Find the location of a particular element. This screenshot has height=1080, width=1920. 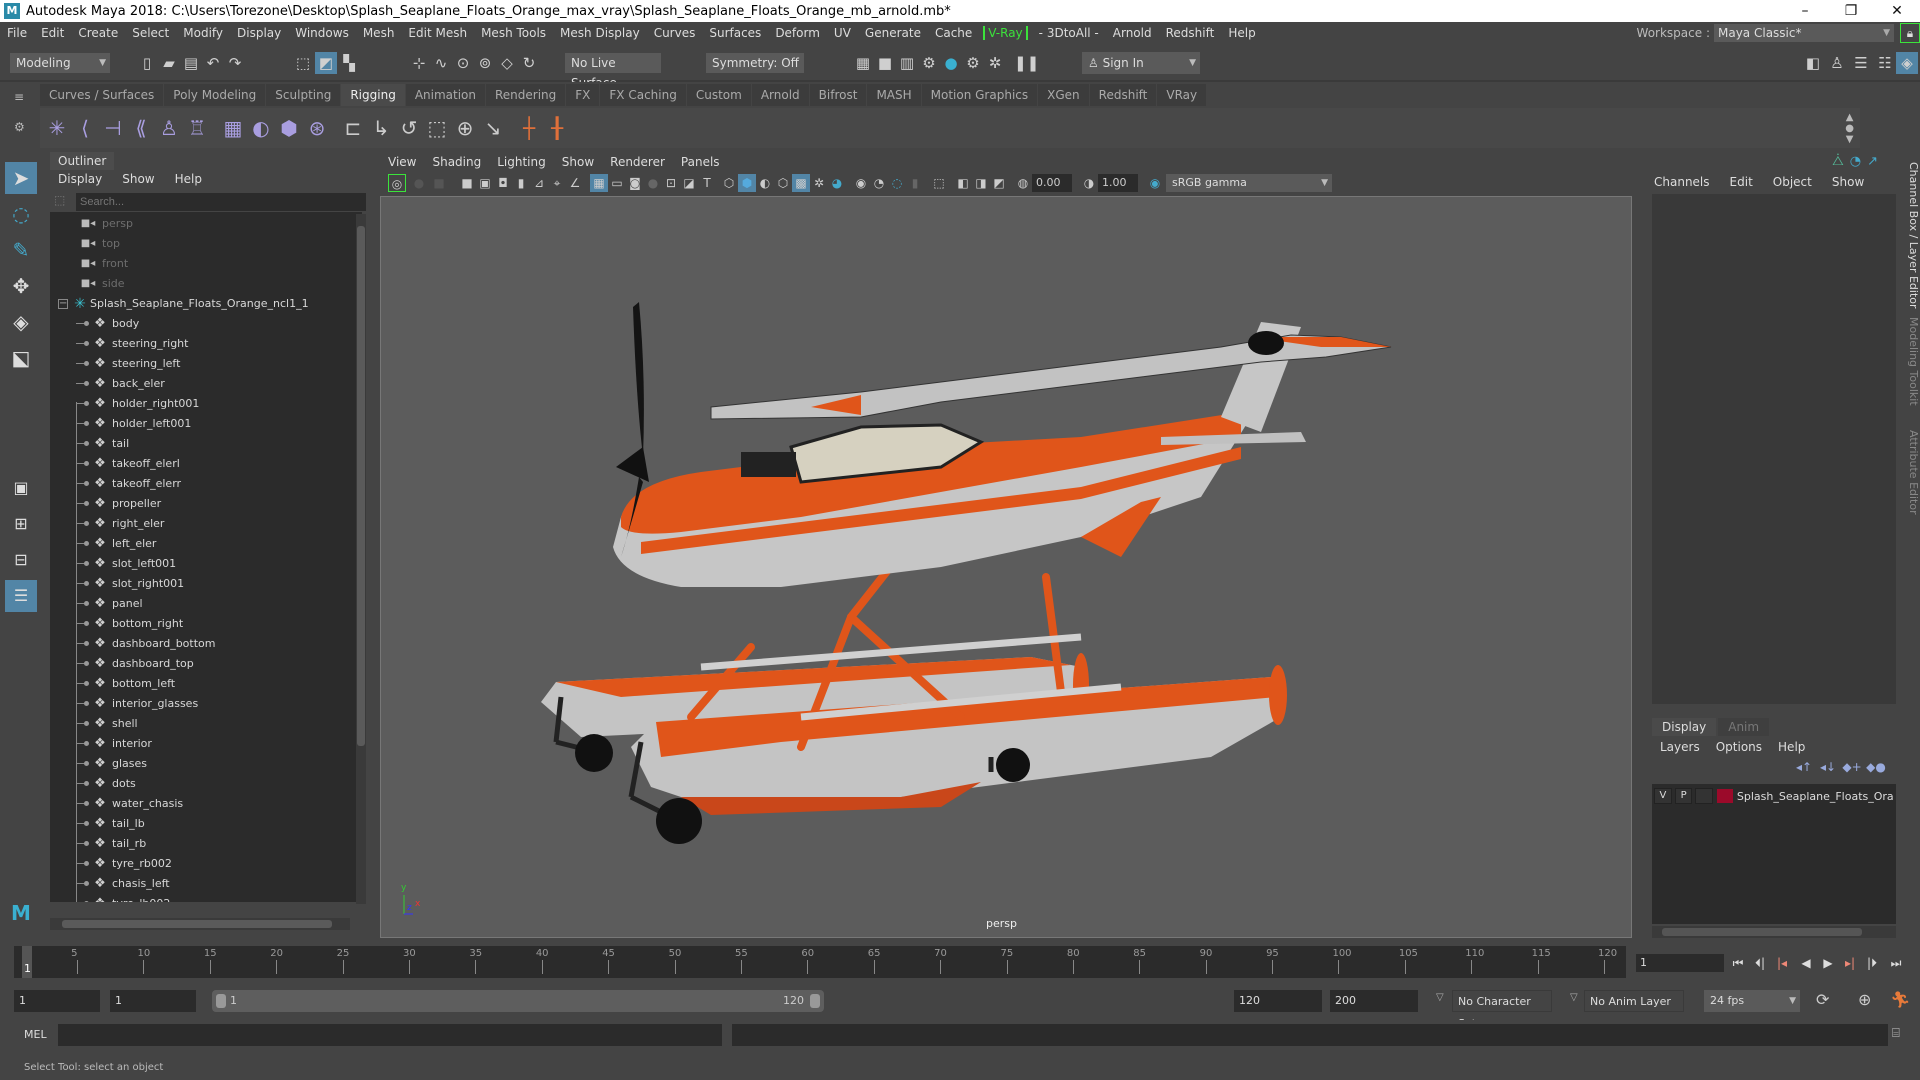

viewport-menu-lighting: Lighting is located at coordinates (521, 162).